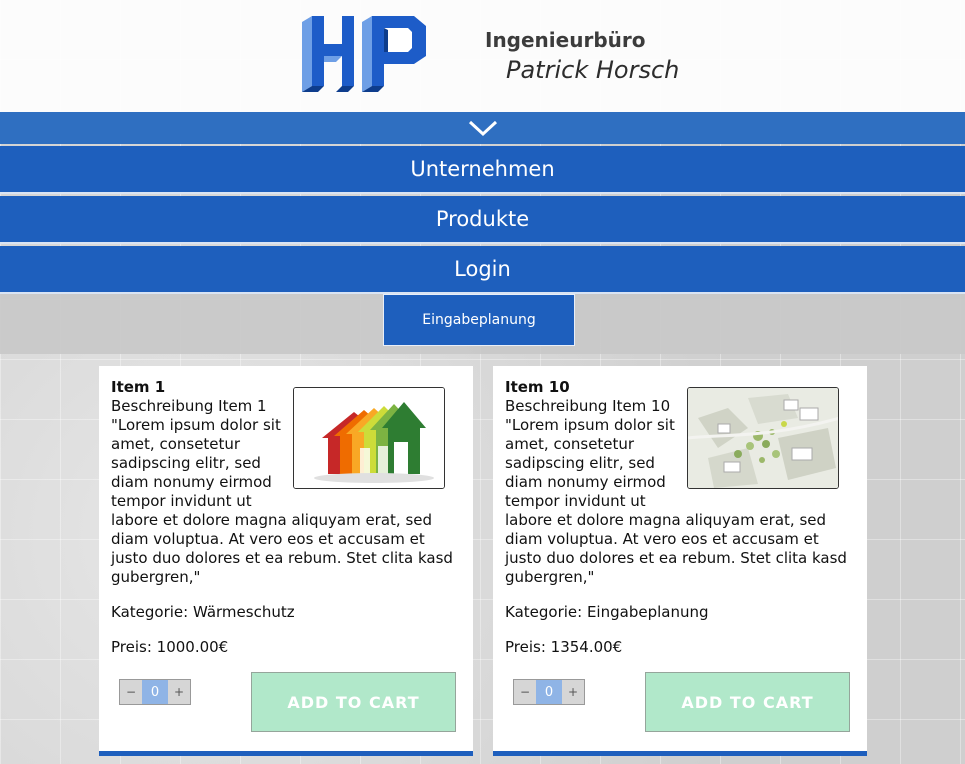 This screenshot has height=764, width=965. What do you see at coordinates (170, 647) in the screenshot?
I see `product-price: Preis: 1000.00€` at bounding box center [170, 647].